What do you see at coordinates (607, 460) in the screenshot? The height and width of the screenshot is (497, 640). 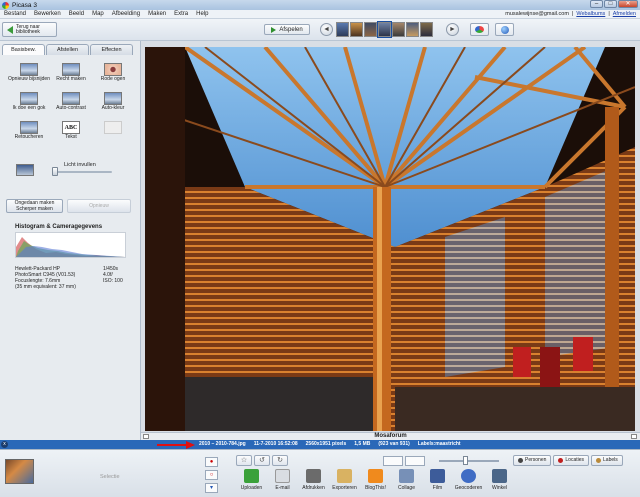 I see `labels-button: Labels` at bounding box center [607, 460].